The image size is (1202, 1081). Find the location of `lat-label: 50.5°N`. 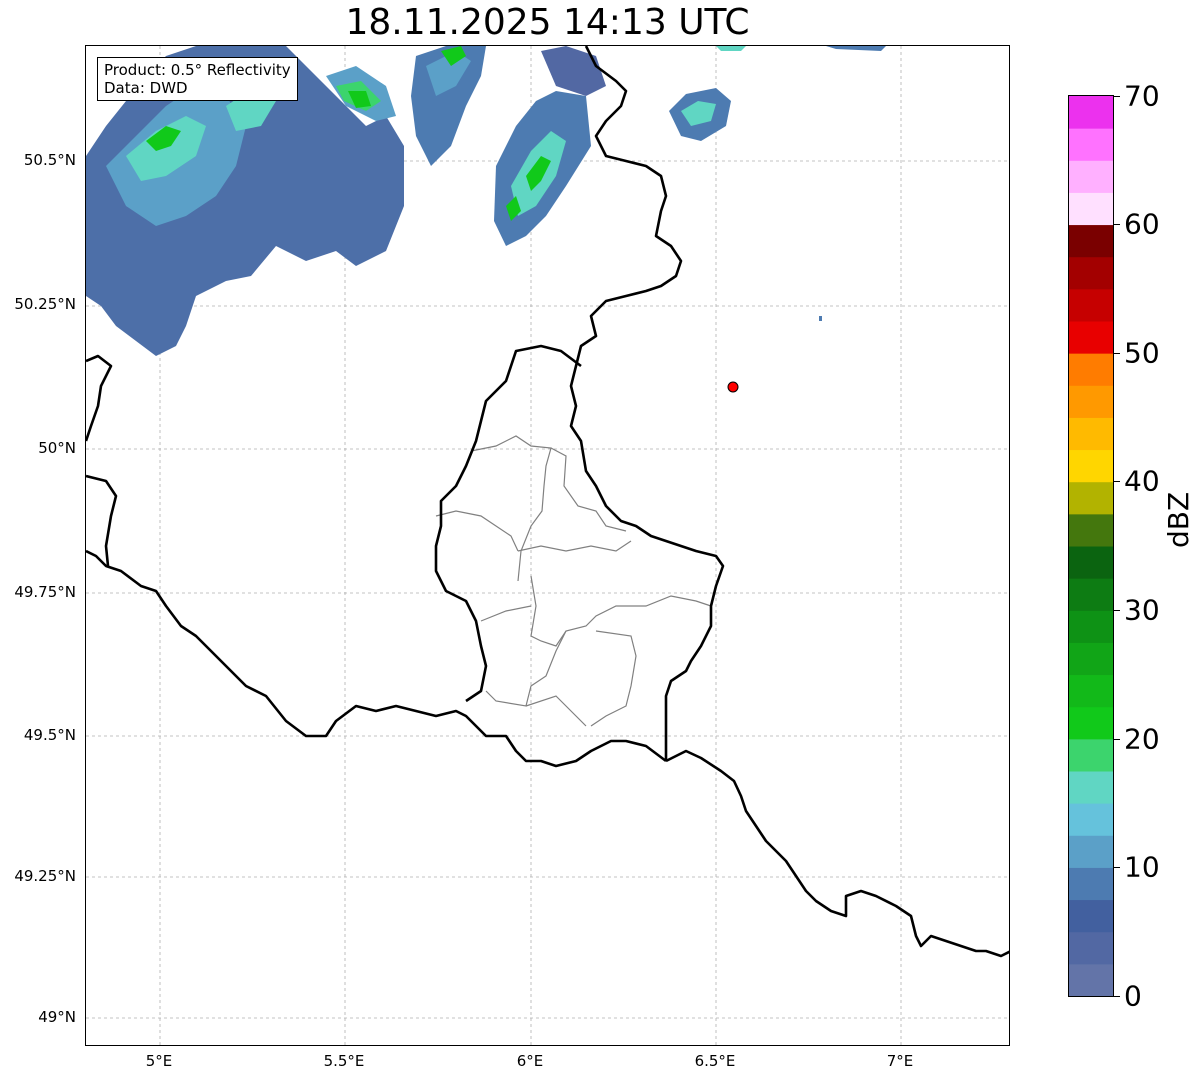

lat-label: 50.5°N is located at coordinates (49, 160).